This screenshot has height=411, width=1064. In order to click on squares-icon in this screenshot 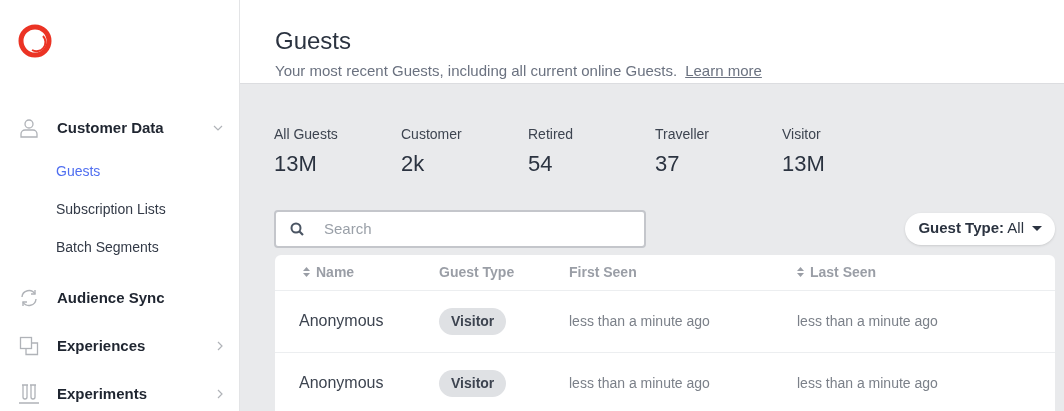, I will do `click(29, 346)`.